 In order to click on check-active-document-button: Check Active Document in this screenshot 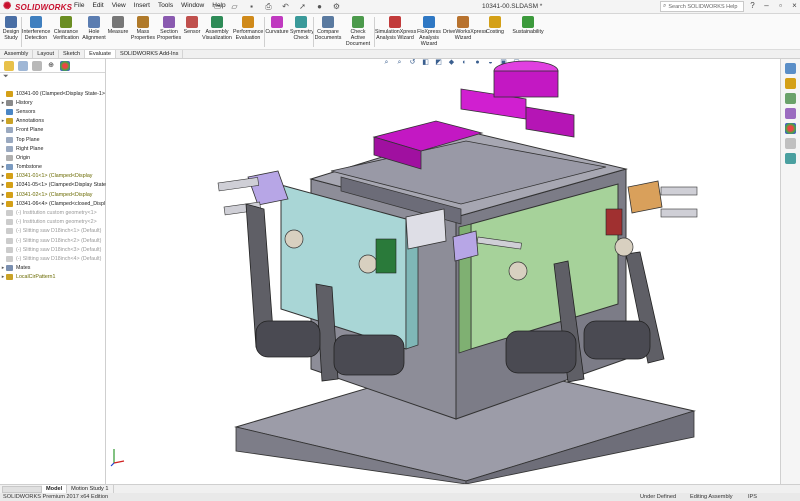, I will do `click(358, 31)`.